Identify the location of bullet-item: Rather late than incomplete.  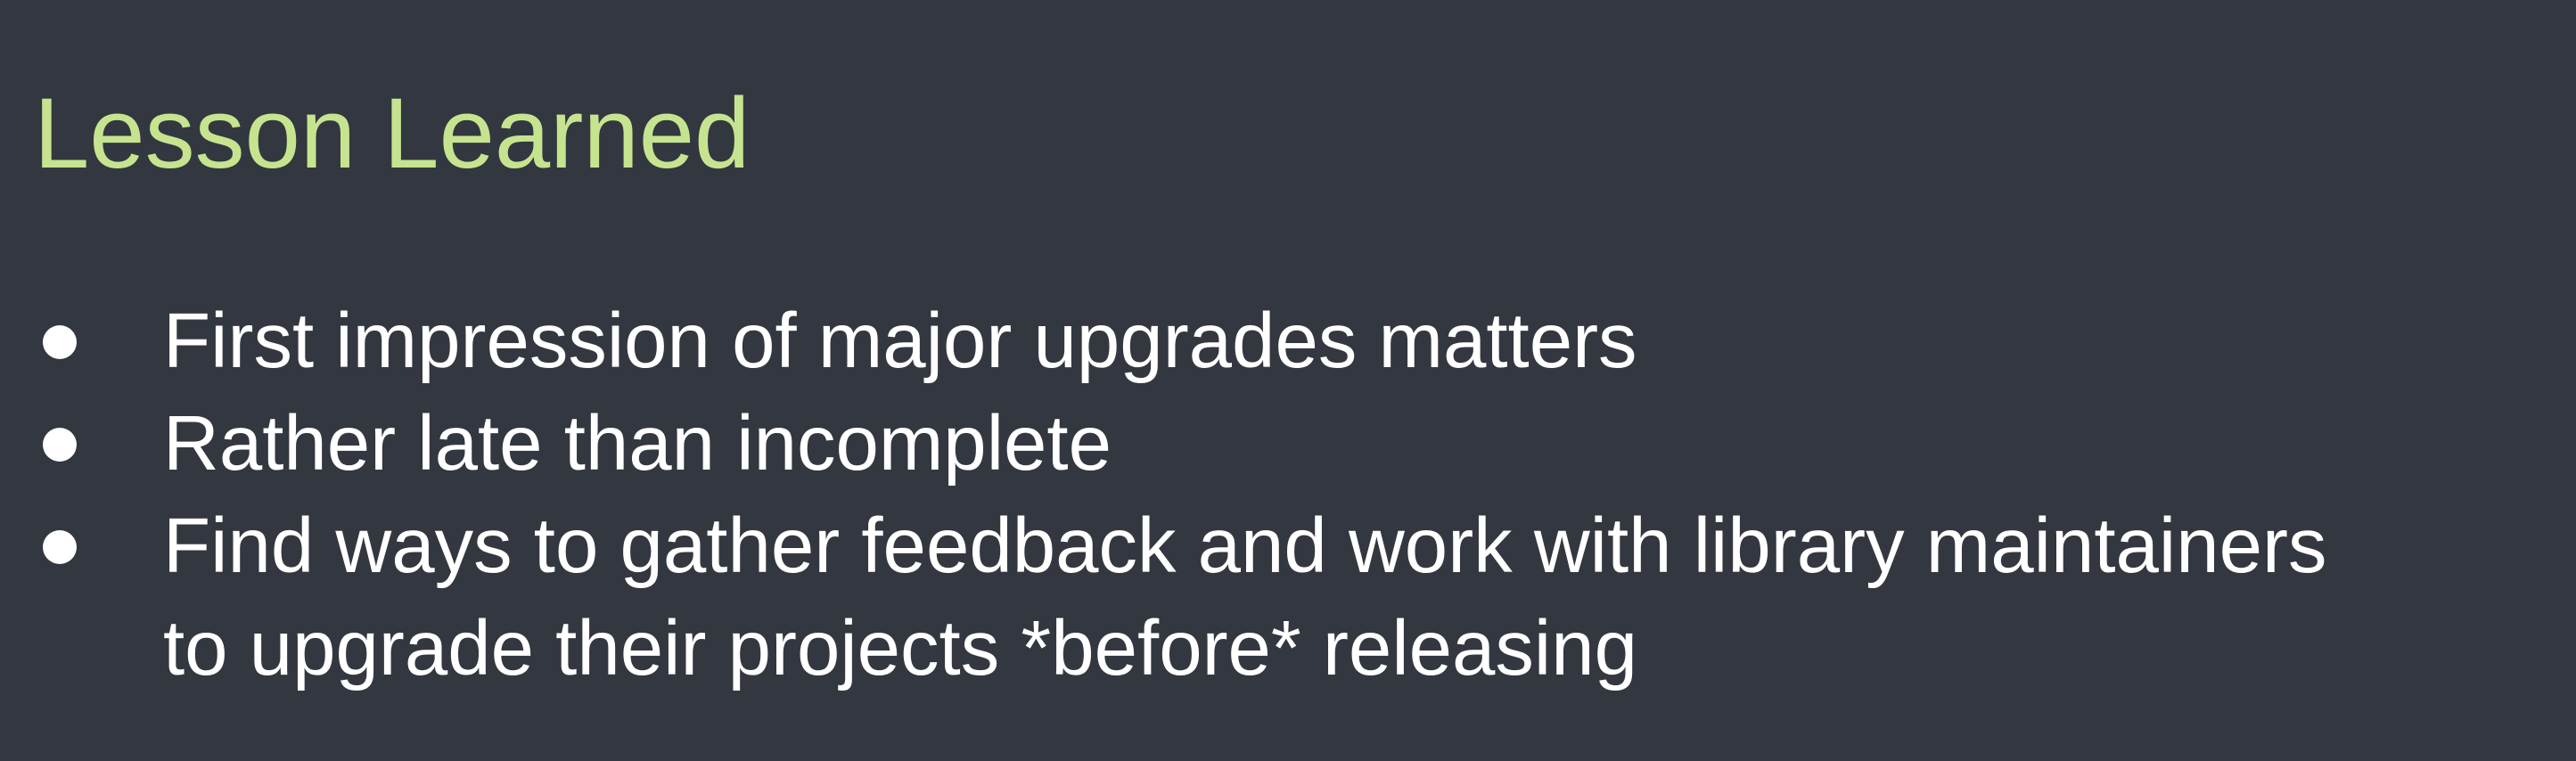
(1163, 443).